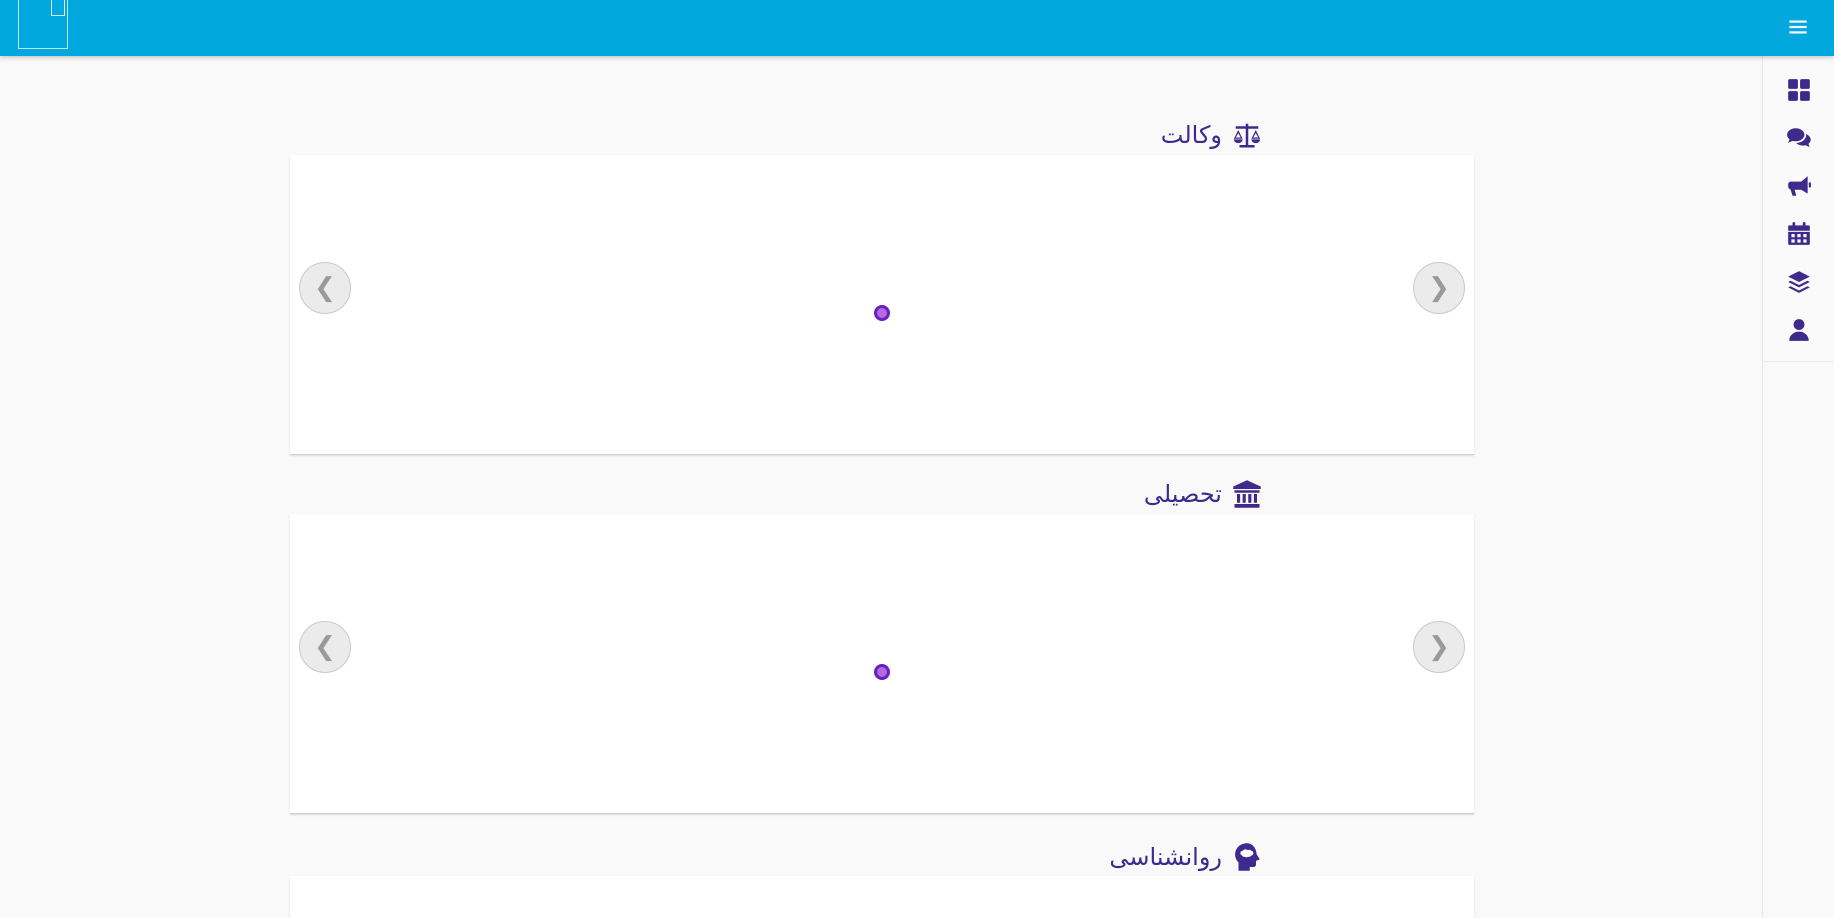 This screenshot has width=1834, height=918. I want to click on menu-button, so click(1798, 27).